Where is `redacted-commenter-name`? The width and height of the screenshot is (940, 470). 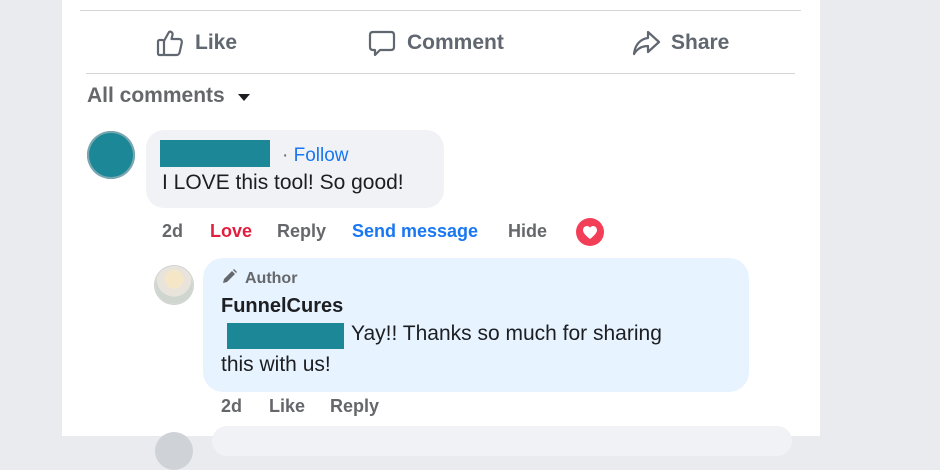
redacted-commenter-name is located at coordinates (215, 153).